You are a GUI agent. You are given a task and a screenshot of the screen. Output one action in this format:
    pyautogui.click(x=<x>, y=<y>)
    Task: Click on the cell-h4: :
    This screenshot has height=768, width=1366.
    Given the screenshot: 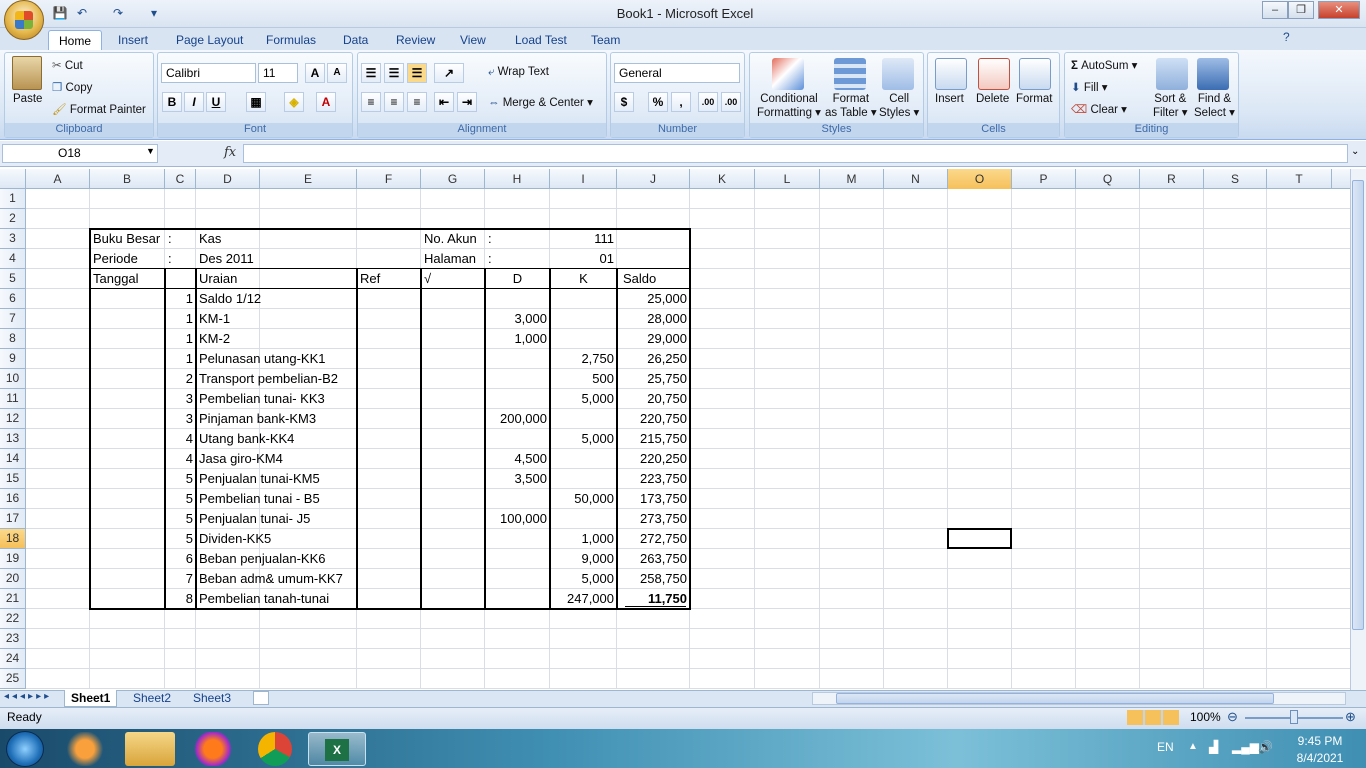 What is the action you would take?
    pyautogui.click(x=517, y=259)
    